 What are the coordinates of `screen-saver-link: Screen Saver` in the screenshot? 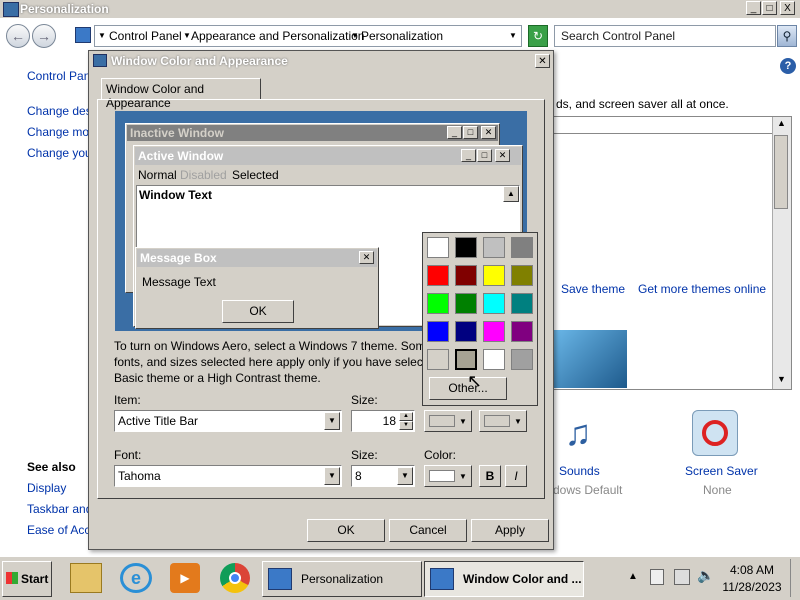 It's located at (721, 471).